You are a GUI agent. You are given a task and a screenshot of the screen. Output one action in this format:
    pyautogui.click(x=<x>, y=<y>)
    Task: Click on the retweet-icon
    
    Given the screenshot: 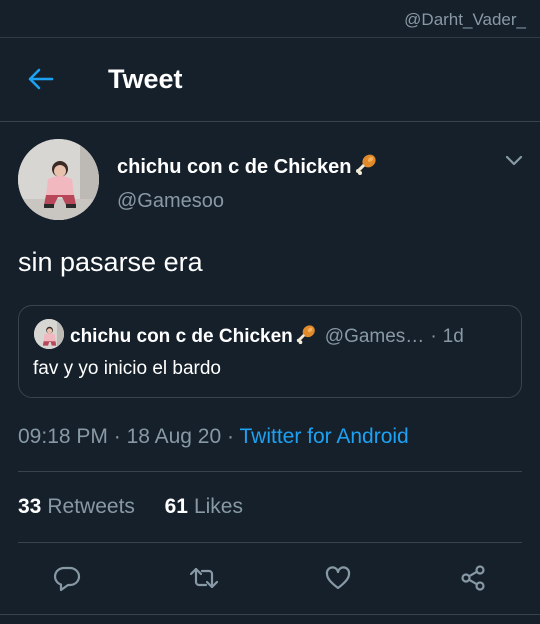 What is the action you would take?
    pyautogui.click(x=204, y=578)
    